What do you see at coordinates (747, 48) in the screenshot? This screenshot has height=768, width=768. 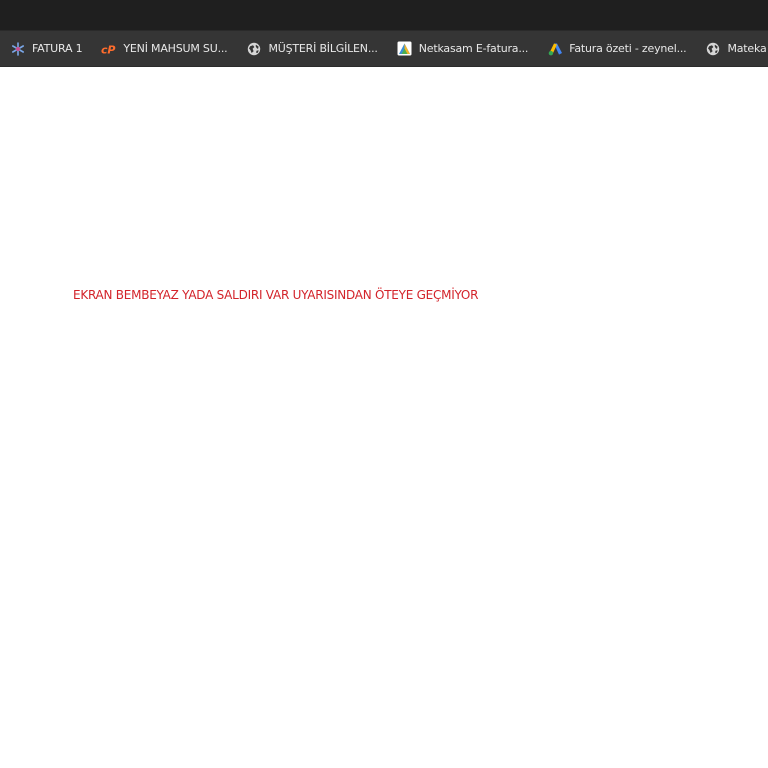 I see `bookmark-label: Mateka Yedek Pa` at bounding box center [747, 48].